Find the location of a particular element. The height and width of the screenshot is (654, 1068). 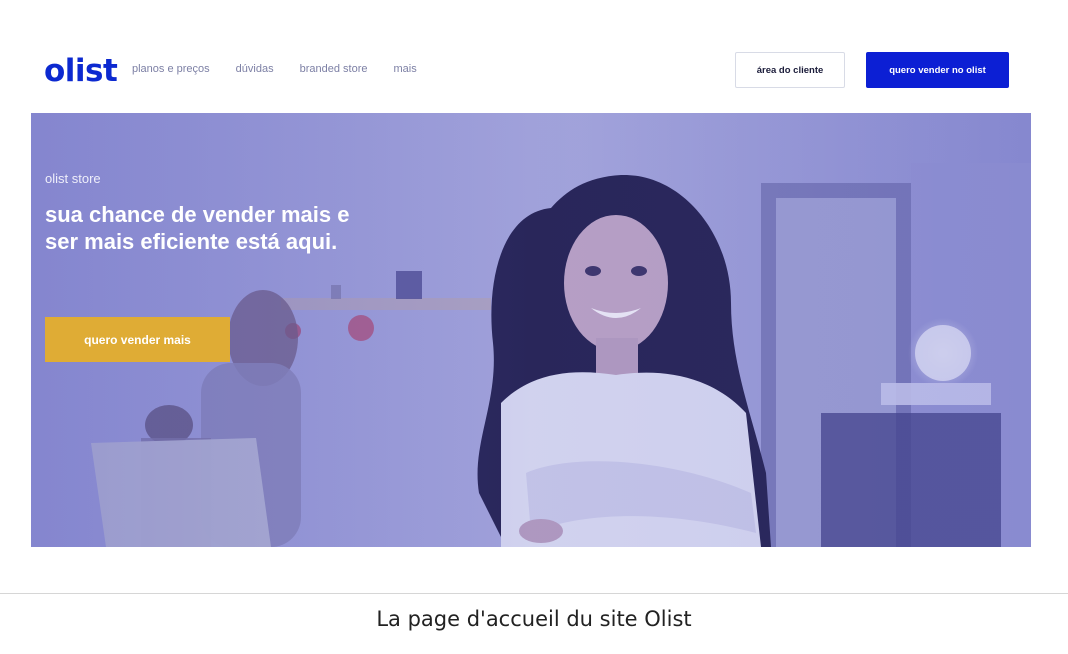

image-caption: La page d'accueil du site Olist is located at coordinates (534, 619).